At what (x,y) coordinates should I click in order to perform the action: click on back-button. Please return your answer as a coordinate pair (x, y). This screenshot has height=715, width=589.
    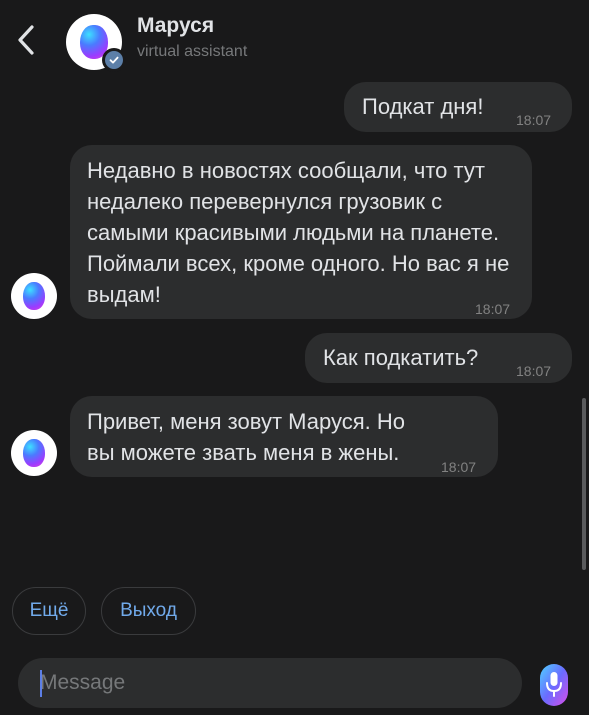
    Looking at the image, I should click on (26, 40).